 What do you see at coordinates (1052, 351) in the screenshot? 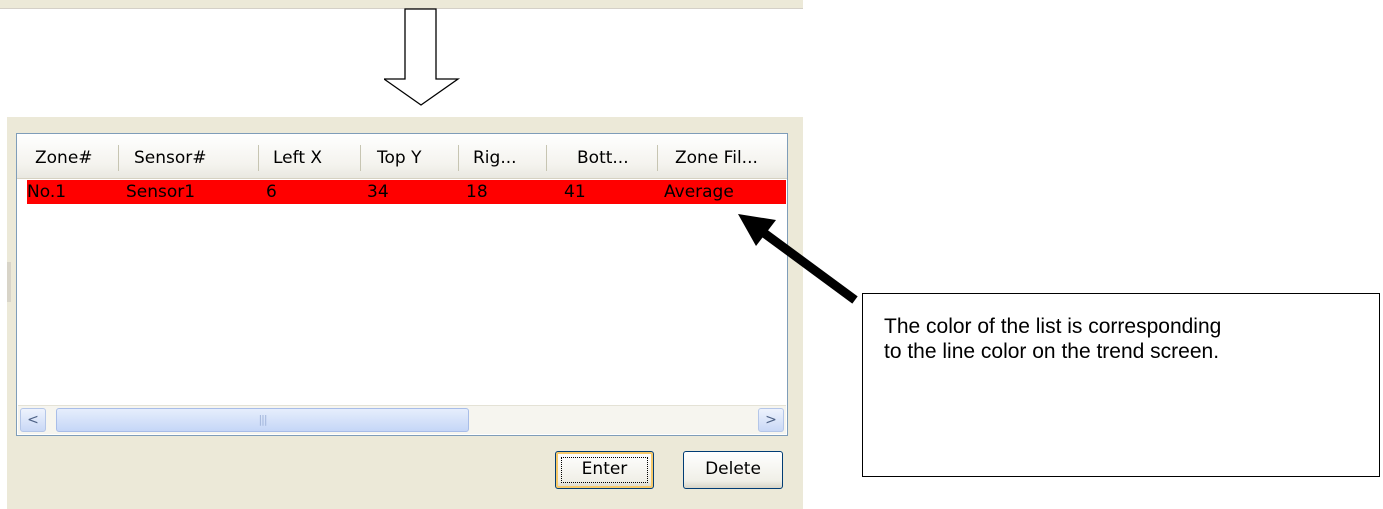
I see `note-line-2: to the line color on the trend screen.` at bounding box center [1052, 351].